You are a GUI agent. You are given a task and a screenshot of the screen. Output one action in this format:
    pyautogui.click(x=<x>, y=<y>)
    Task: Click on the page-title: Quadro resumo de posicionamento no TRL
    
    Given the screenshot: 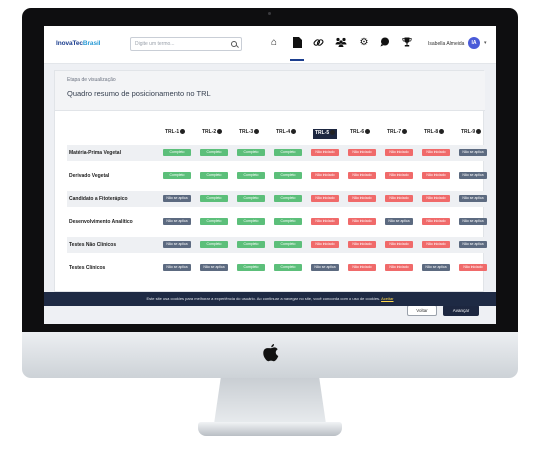 What is the action you would take?
    pyautogui.click(x=139, y=93)
    